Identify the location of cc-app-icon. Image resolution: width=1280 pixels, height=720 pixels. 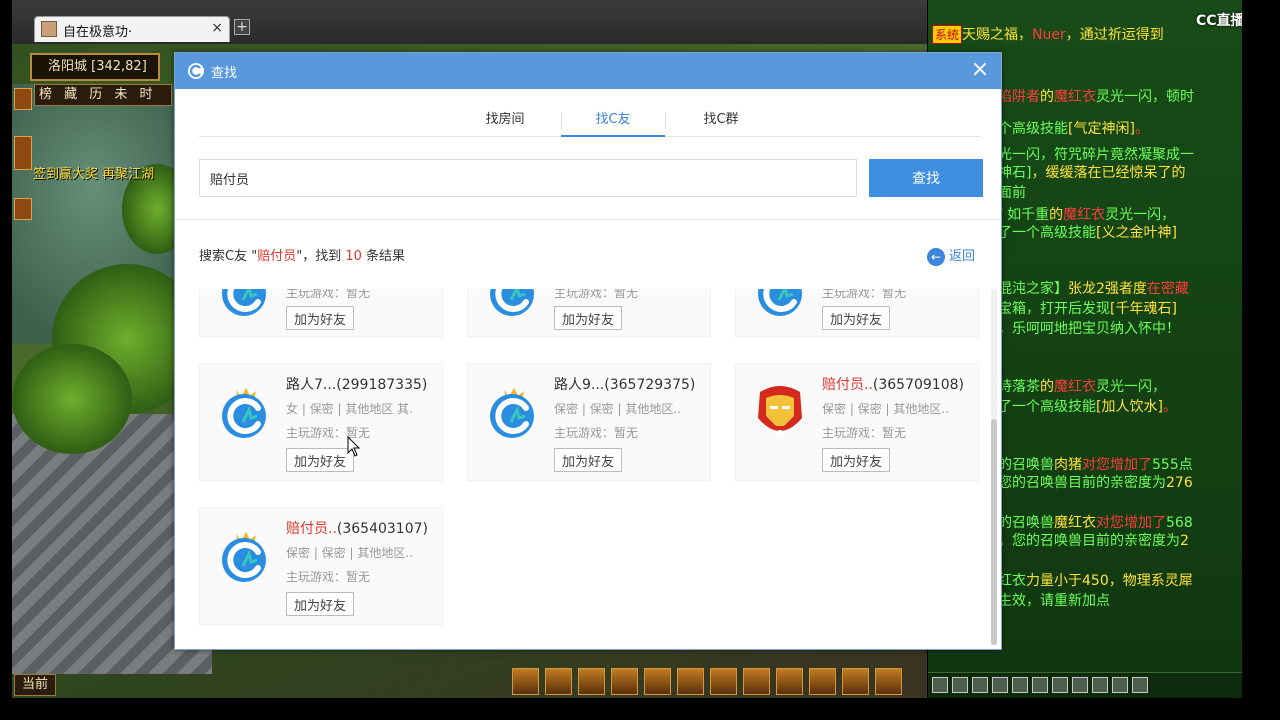
(196, 71).